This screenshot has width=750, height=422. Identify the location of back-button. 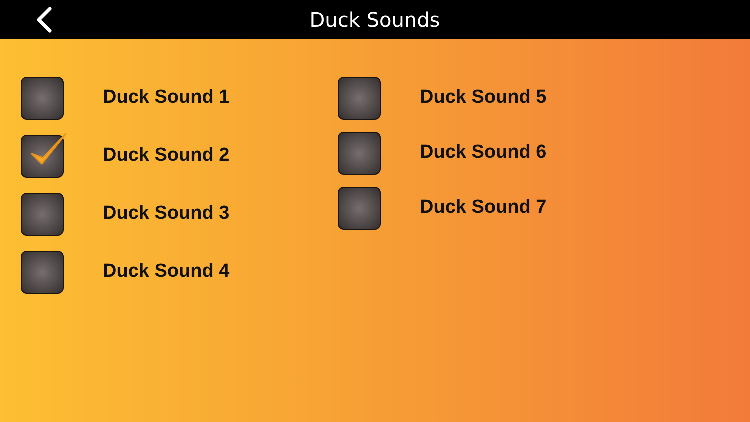
(44, 20).